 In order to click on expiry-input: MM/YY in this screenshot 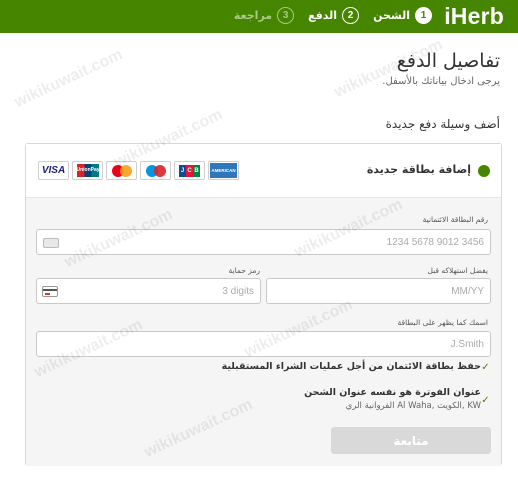, I will do `click(378, 291)`.